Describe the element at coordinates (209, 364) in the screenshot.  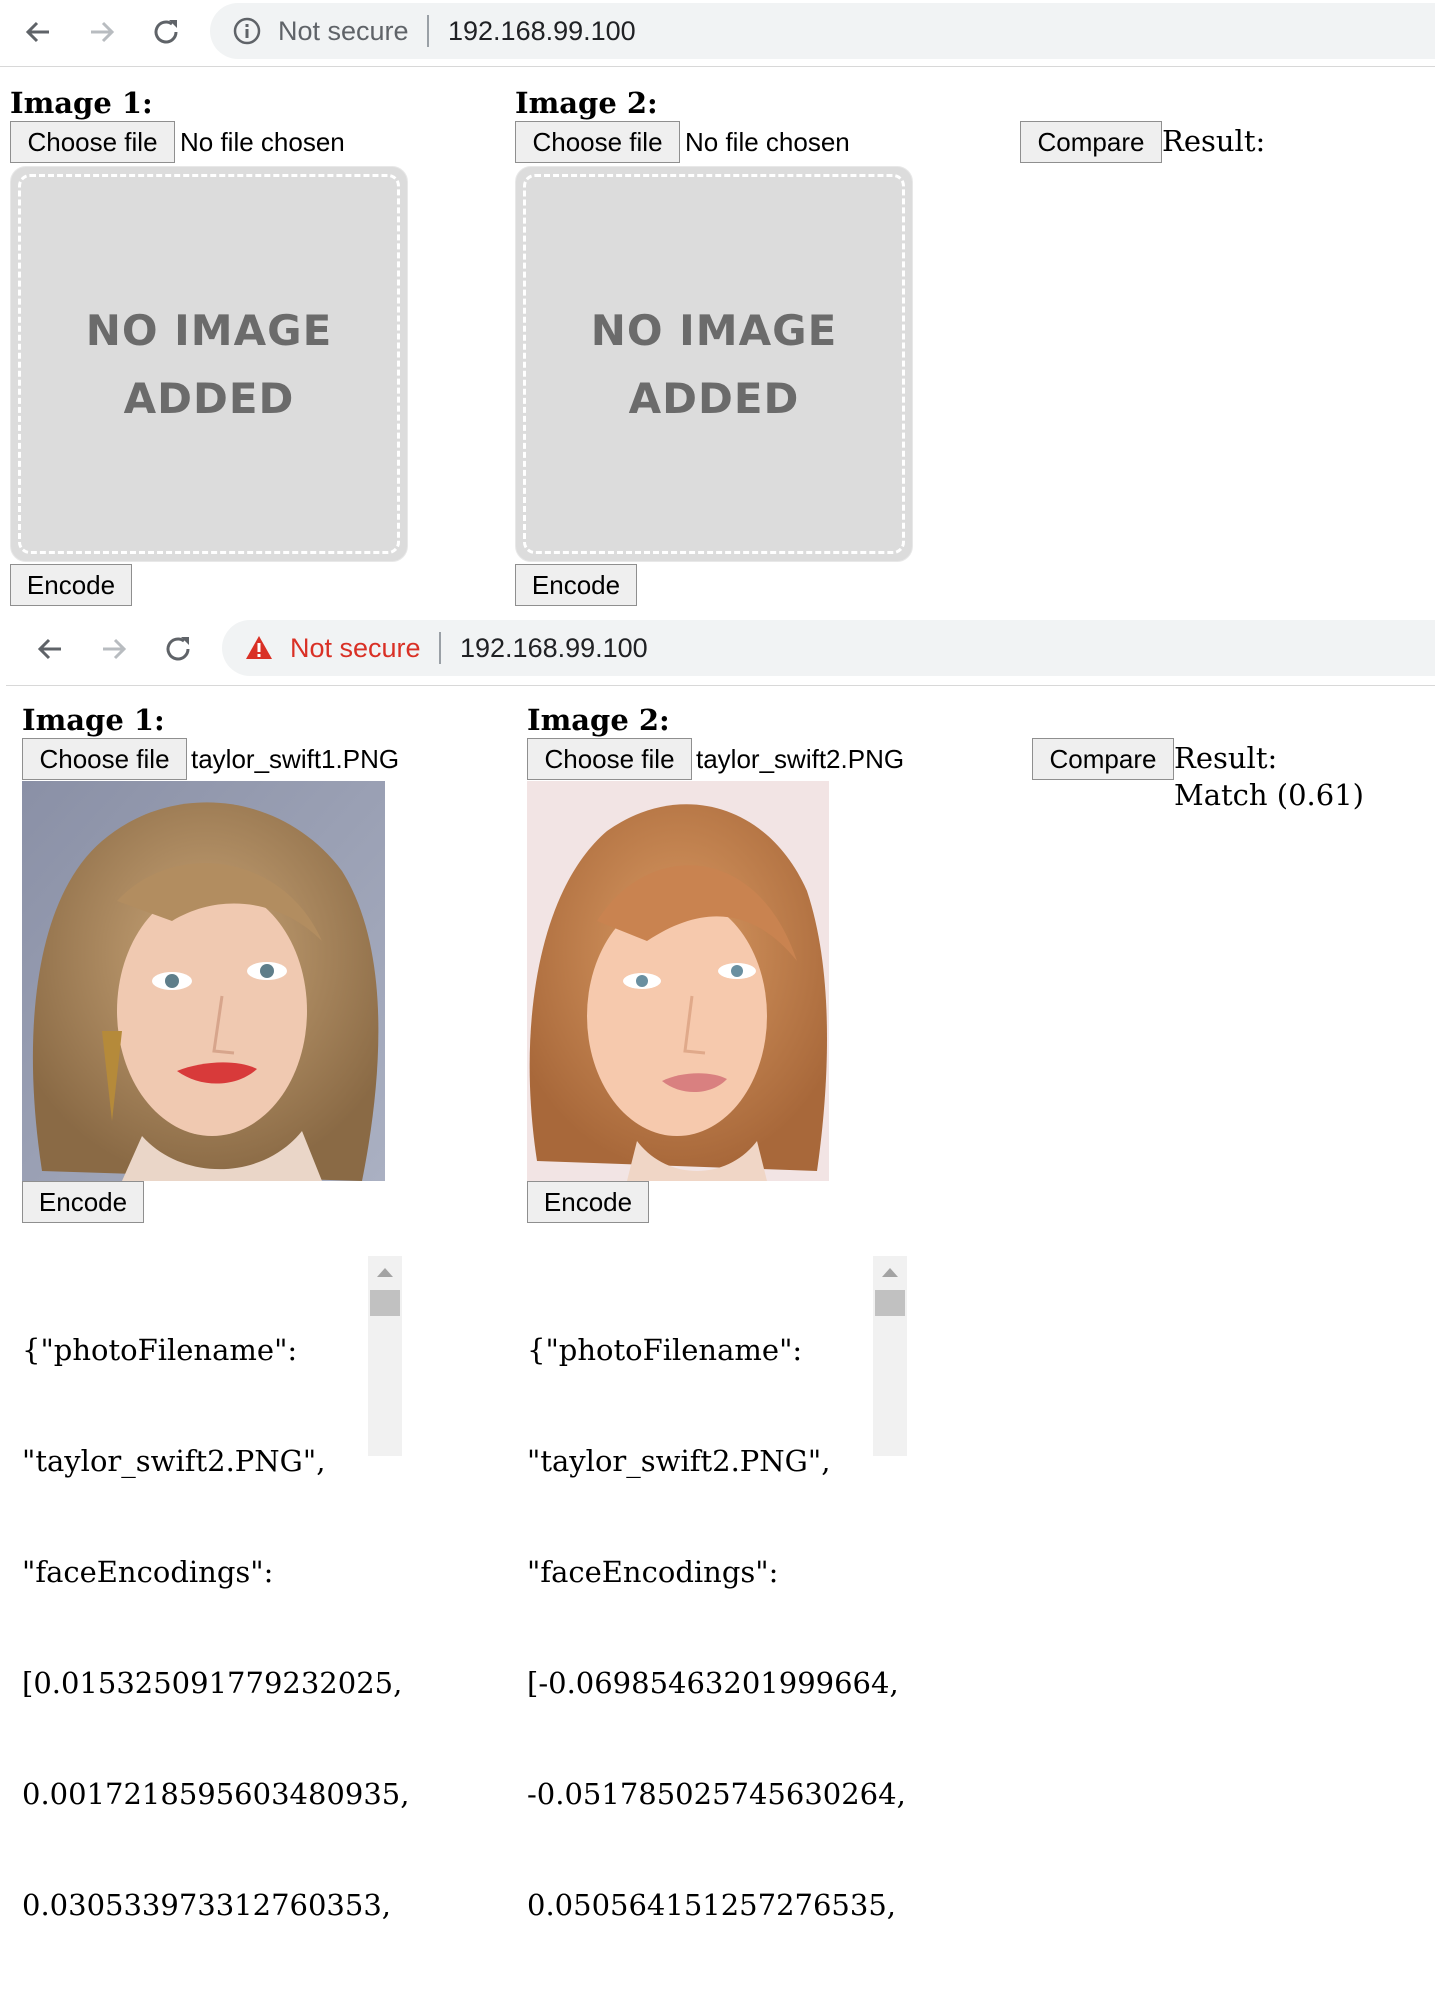
I see `no-image-placeholder-1: NO IMAGE ADDED` at that location.